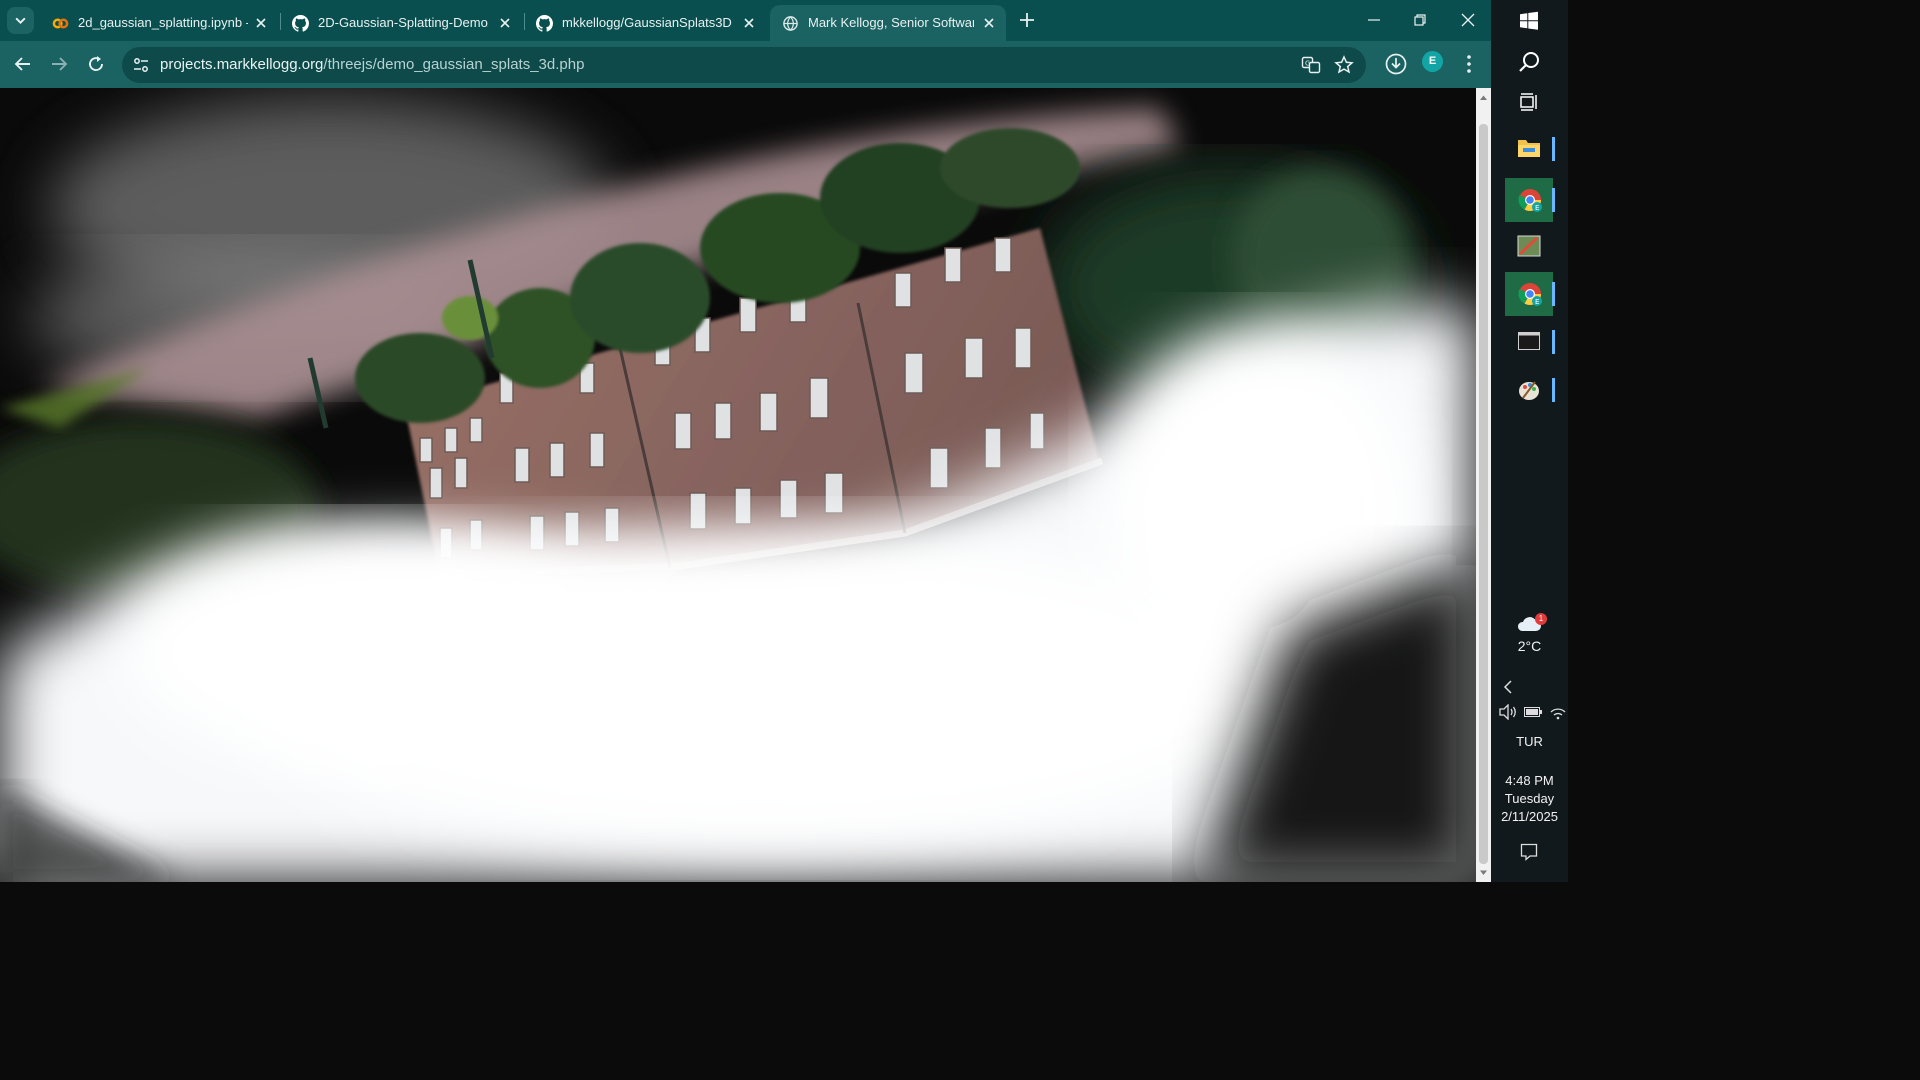 Image resolution: width=1920 pixels, height=1080 pixels. What do you see at coordinates (1529, 781) in the screenshot?
I see `clock-time: 4:48 PM` at bounding box center [1529, 781].